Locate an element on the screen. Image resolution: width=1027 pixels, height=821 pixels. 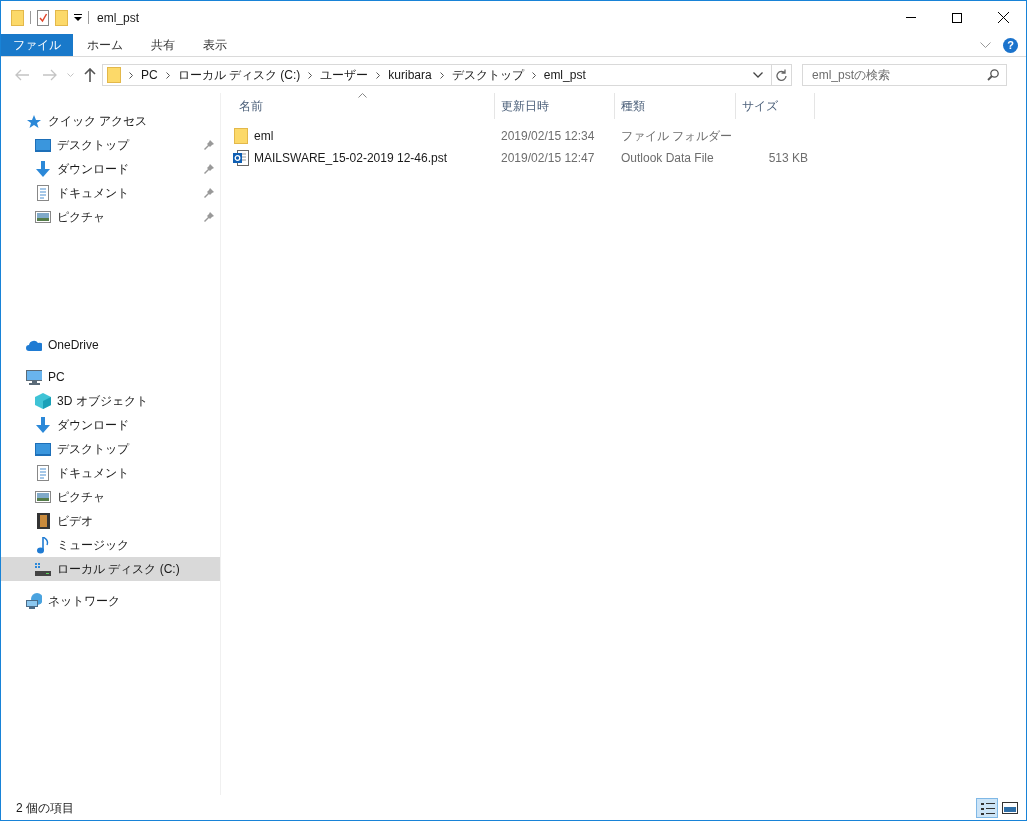
drive-icon is located at coordinates (43, 569).